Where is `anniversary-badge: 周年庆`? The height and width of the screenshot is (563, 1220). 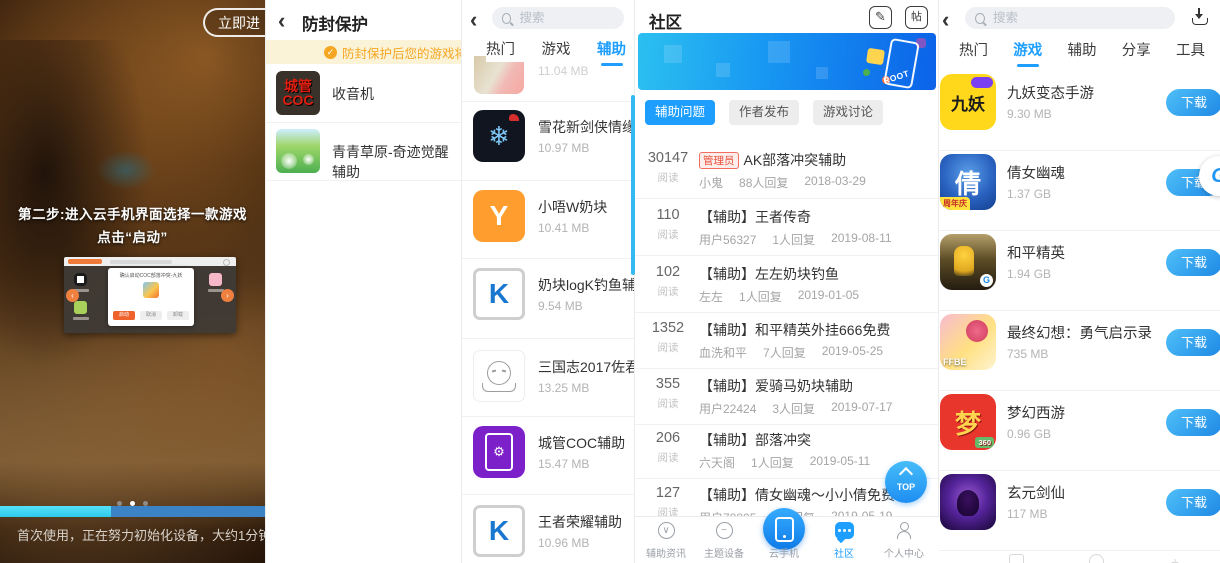
anniversary-badge: 周年庆 is located at coordinates (955, 203).